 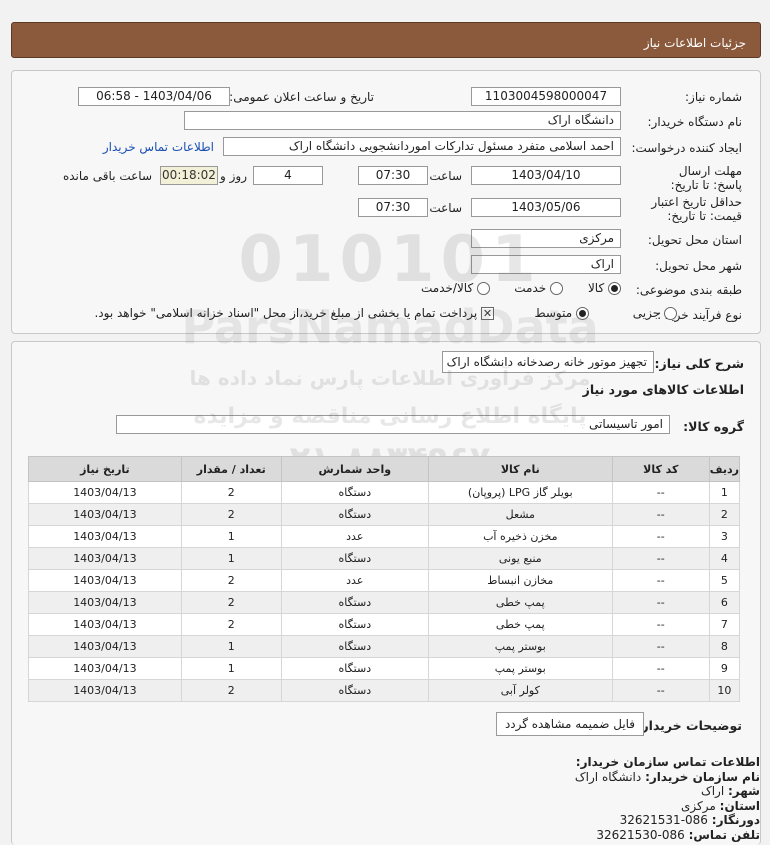 I want to click on days-field: 4, so click(x=288, y=175).